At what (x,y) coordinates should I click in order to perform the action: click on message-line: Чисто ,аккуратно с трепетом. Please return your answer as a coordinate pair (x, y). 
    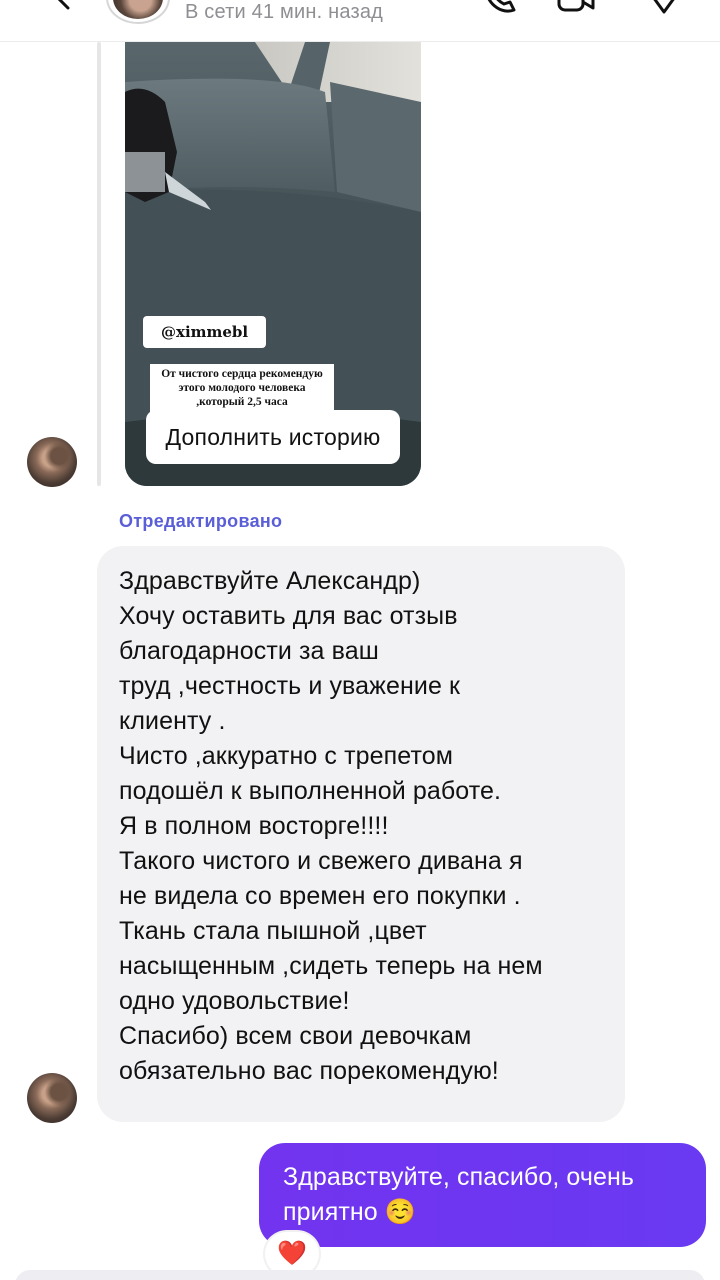
    Looking at the image, I should click on (286, 756).